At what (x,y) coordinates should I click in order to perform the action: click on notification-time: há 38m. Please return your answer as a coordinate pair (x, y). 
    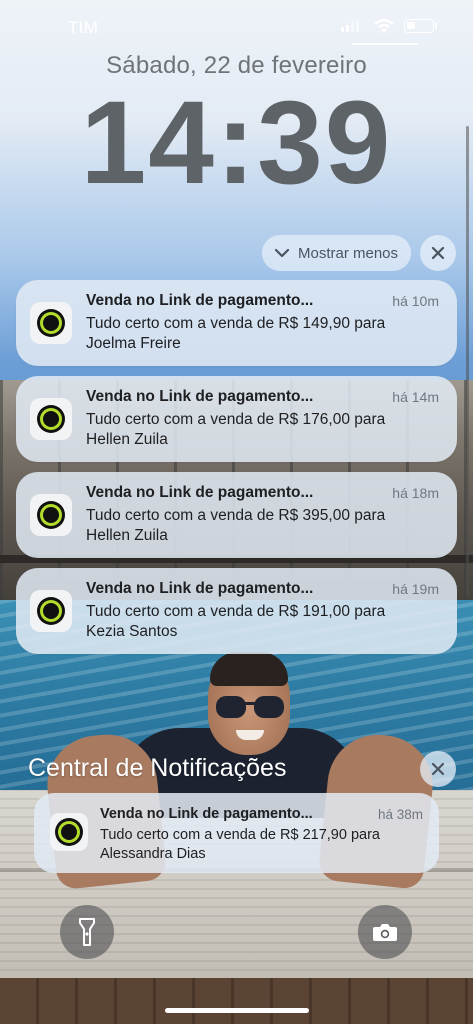
    Looking at the image, I should click on (400, 814).